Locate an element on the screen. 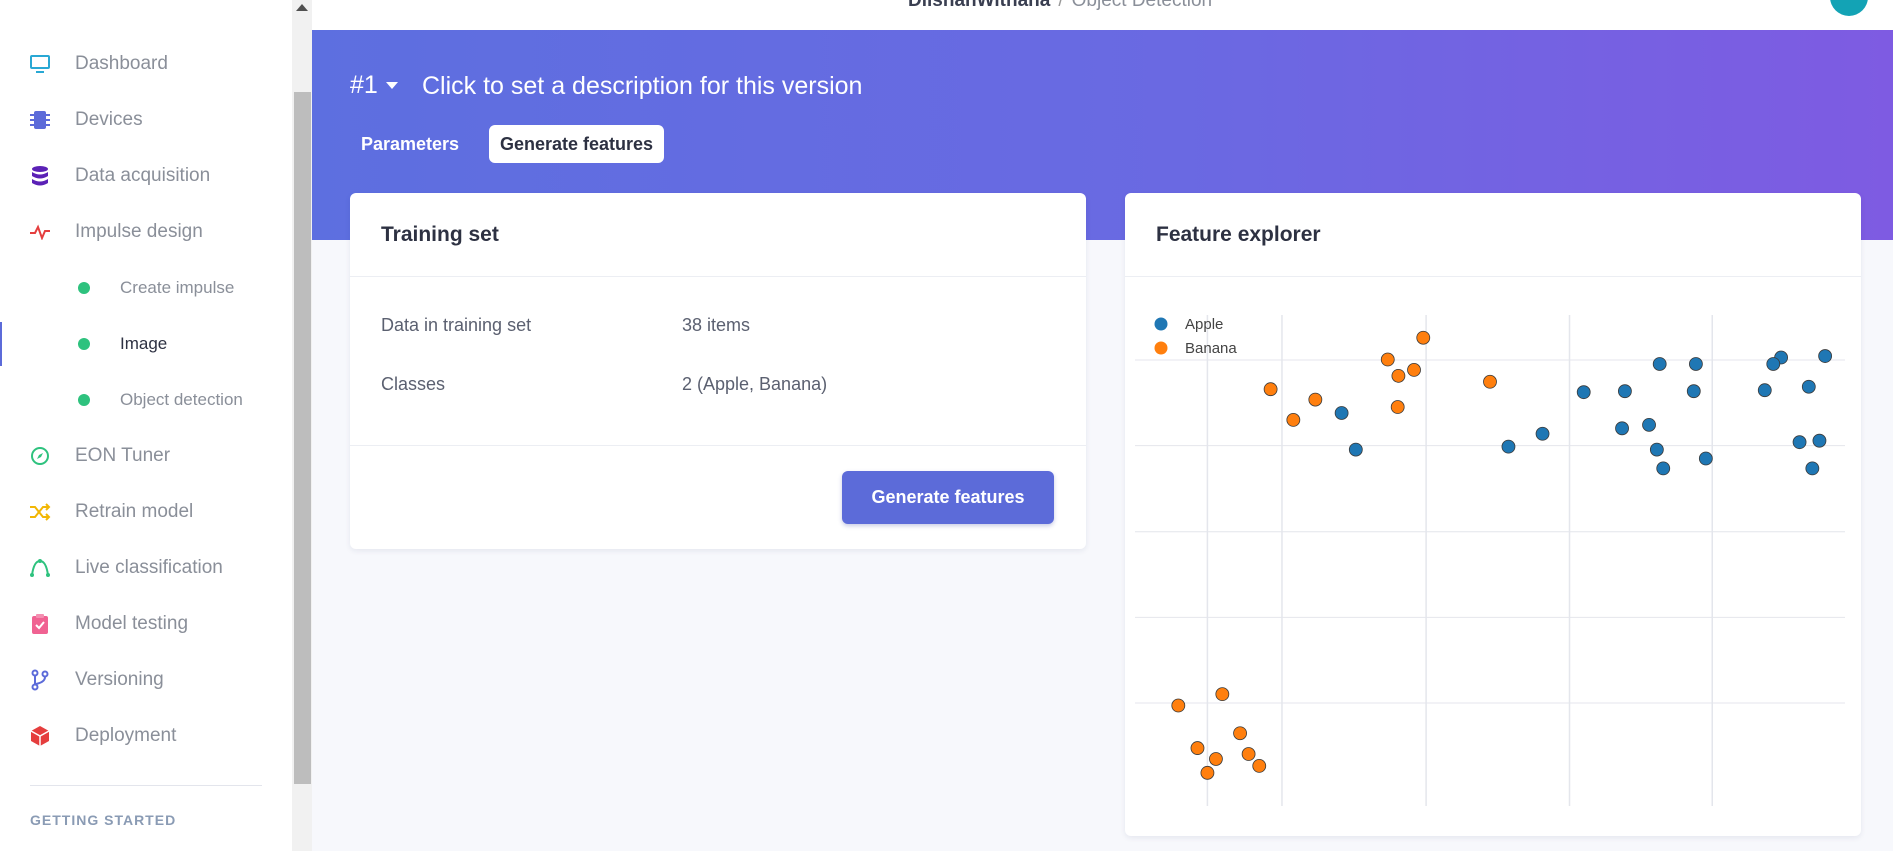 This screenshot has width=1893, height=851. sidebar-item-dashboard: Dashboard is located at coordinates (146, 64).